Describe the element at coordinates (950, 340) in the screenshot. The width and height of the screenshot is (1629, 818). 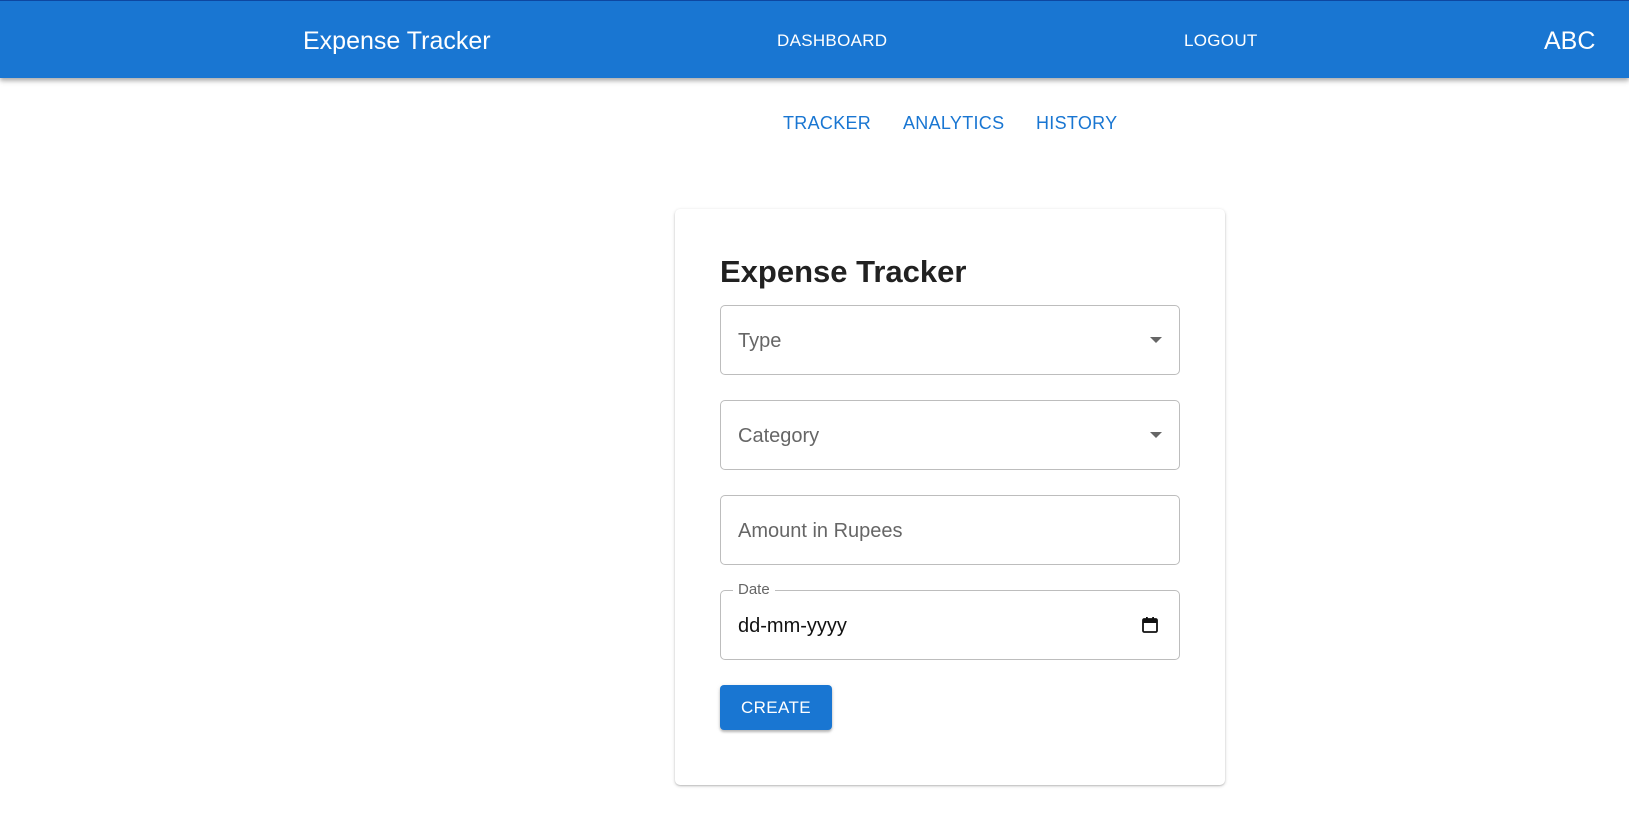
I see `type-select: Type` at that location.